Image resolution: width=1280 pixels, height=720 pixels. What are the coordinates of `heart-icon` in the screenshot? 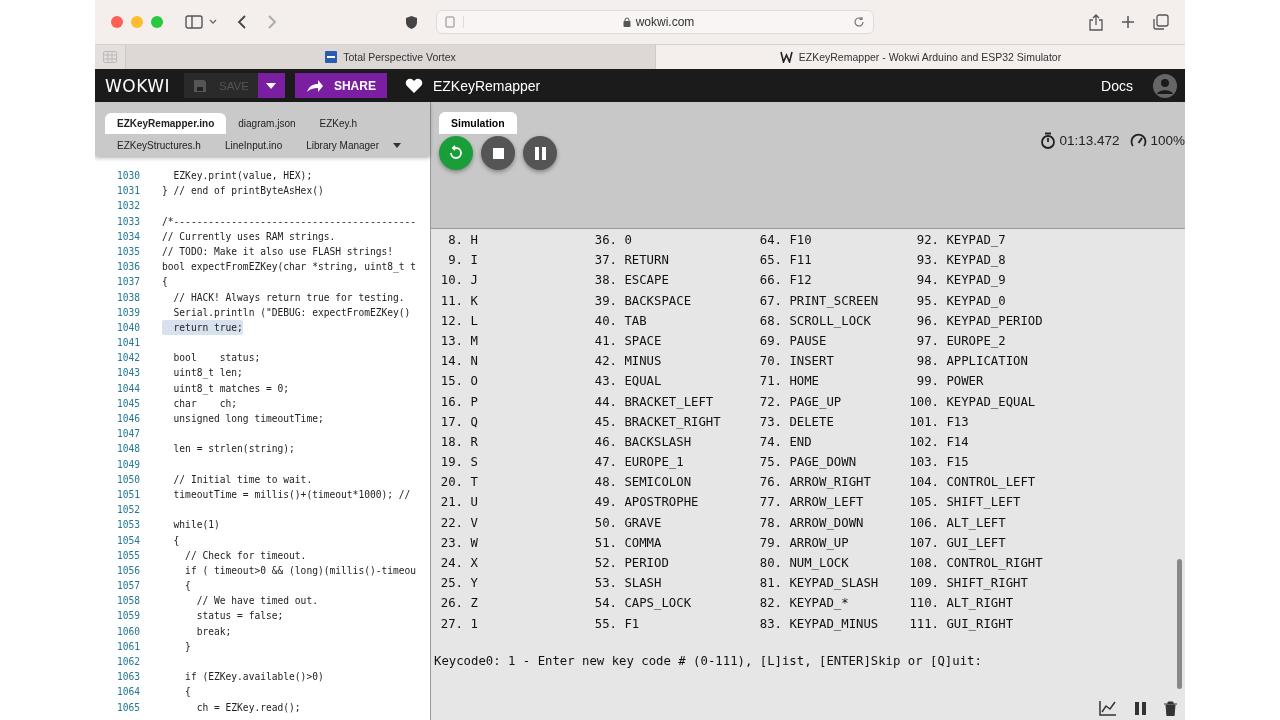 It's located at (413, 85).